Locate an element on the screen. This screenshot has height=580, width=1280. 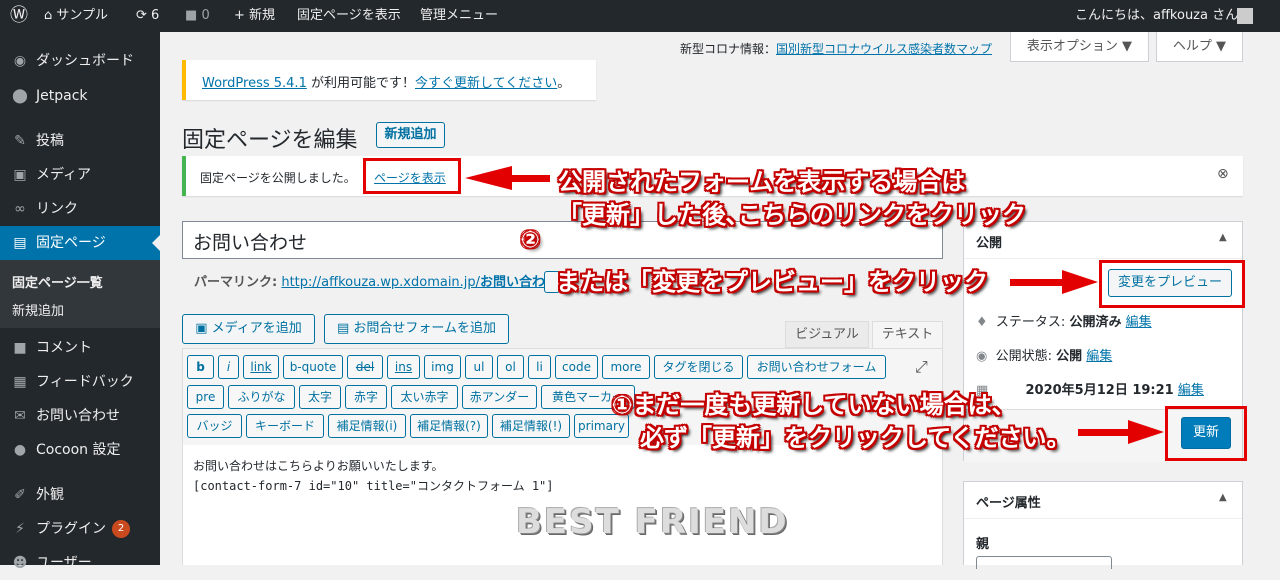
arrow-to-preview is located at coordinates (1054, 282).